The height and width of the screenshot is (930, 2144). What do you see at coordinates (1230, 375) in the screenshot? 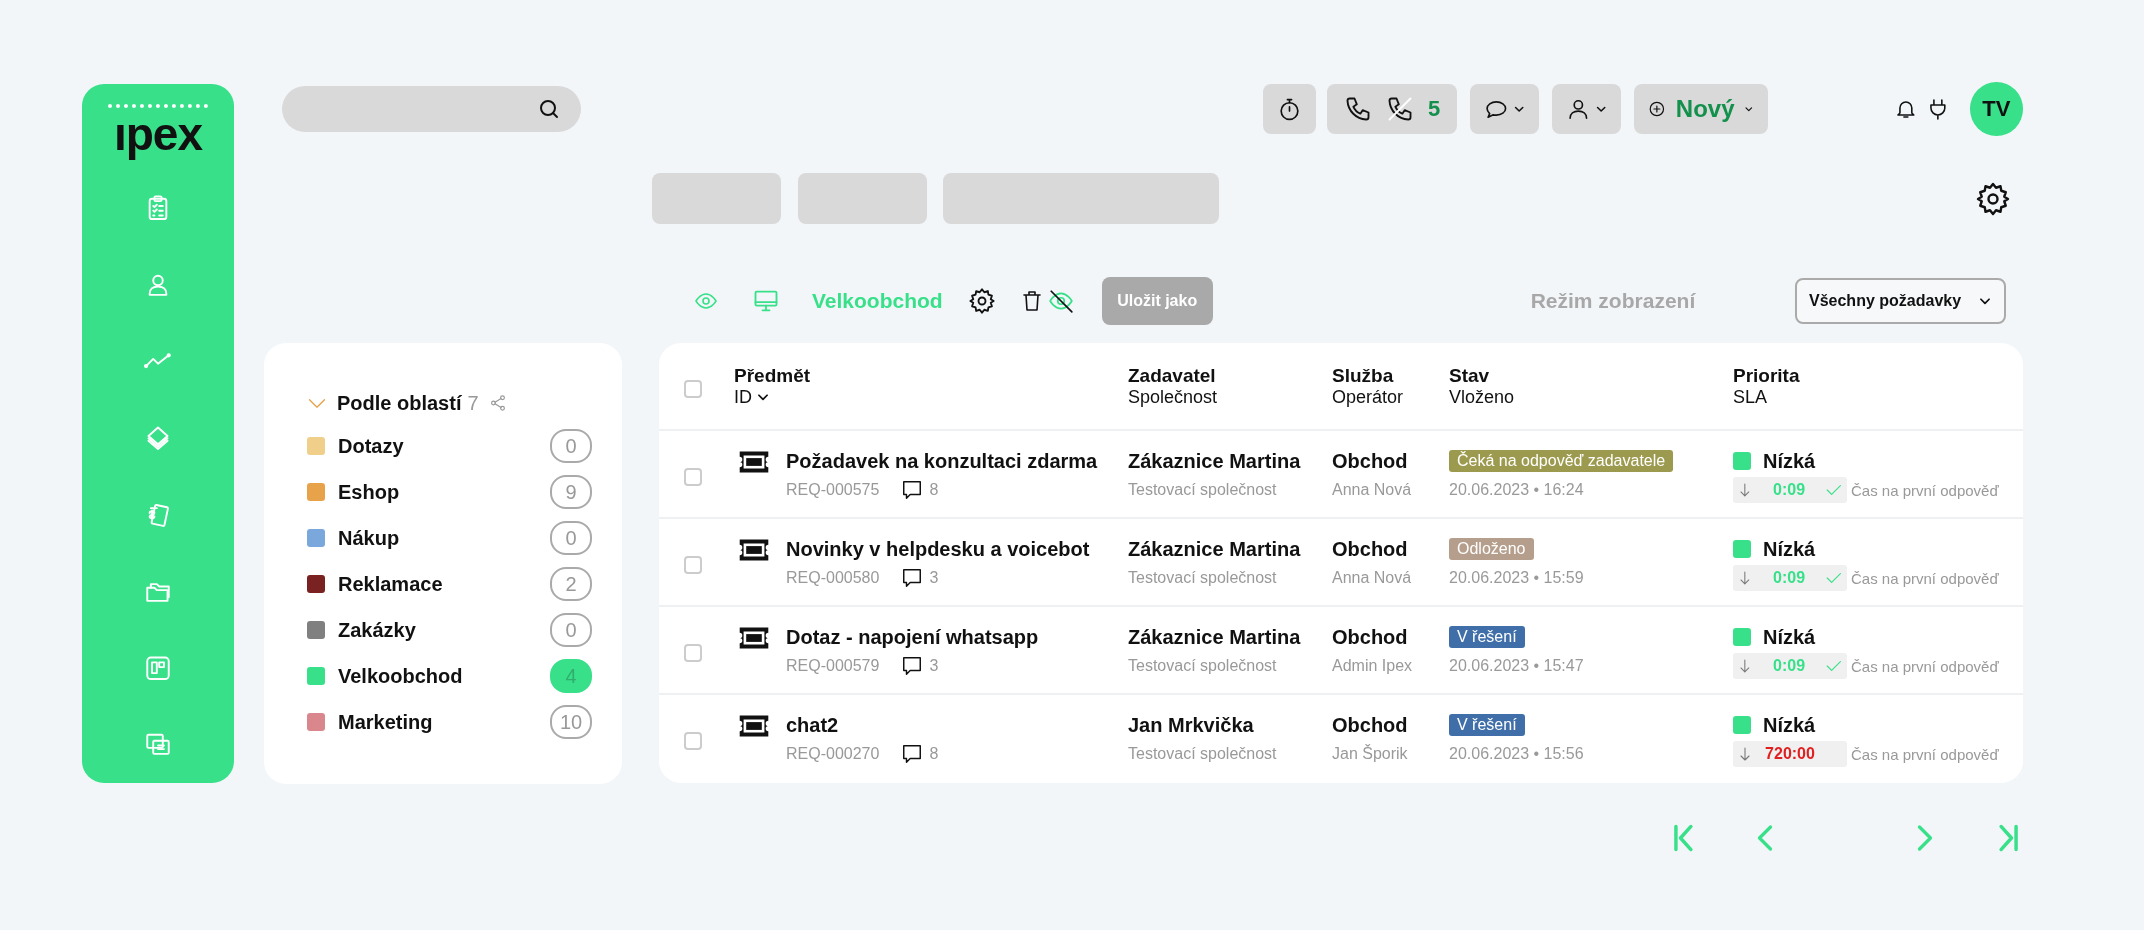
I see `column-header: Zadavatel` at bounding box center [1230, 375].